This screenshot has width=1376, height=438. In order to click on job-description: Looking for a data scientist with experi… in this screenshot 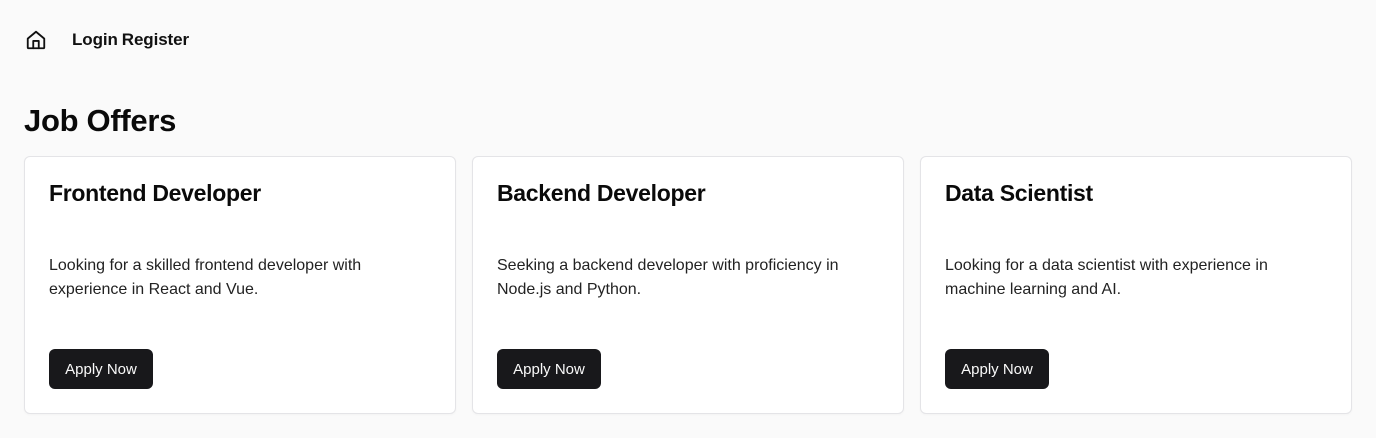, I will do `click(1106, 277)`.